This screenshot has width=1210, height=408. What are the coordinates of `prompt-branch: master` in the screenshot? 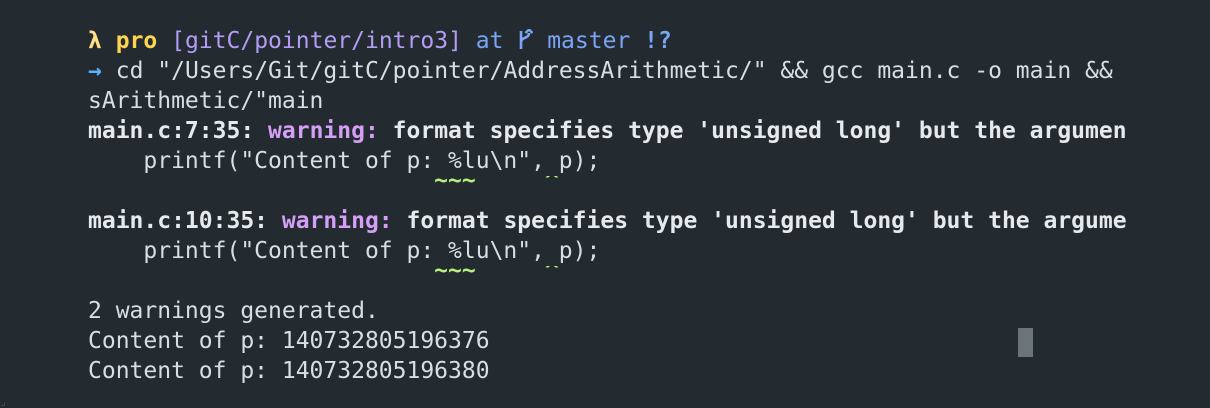 It's located at (589, 41).